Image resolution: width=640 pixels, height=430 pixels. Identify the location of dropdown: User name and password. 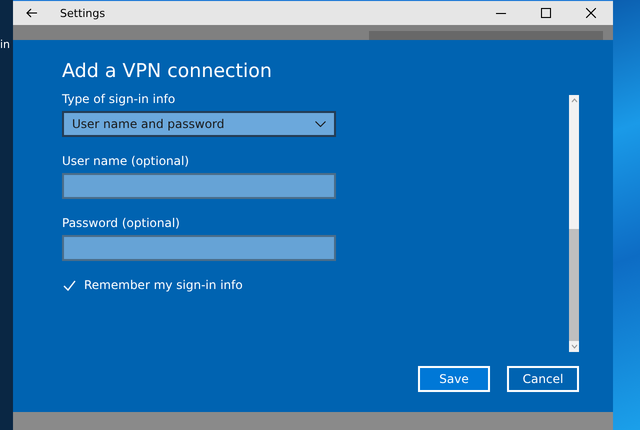
(199, 124).